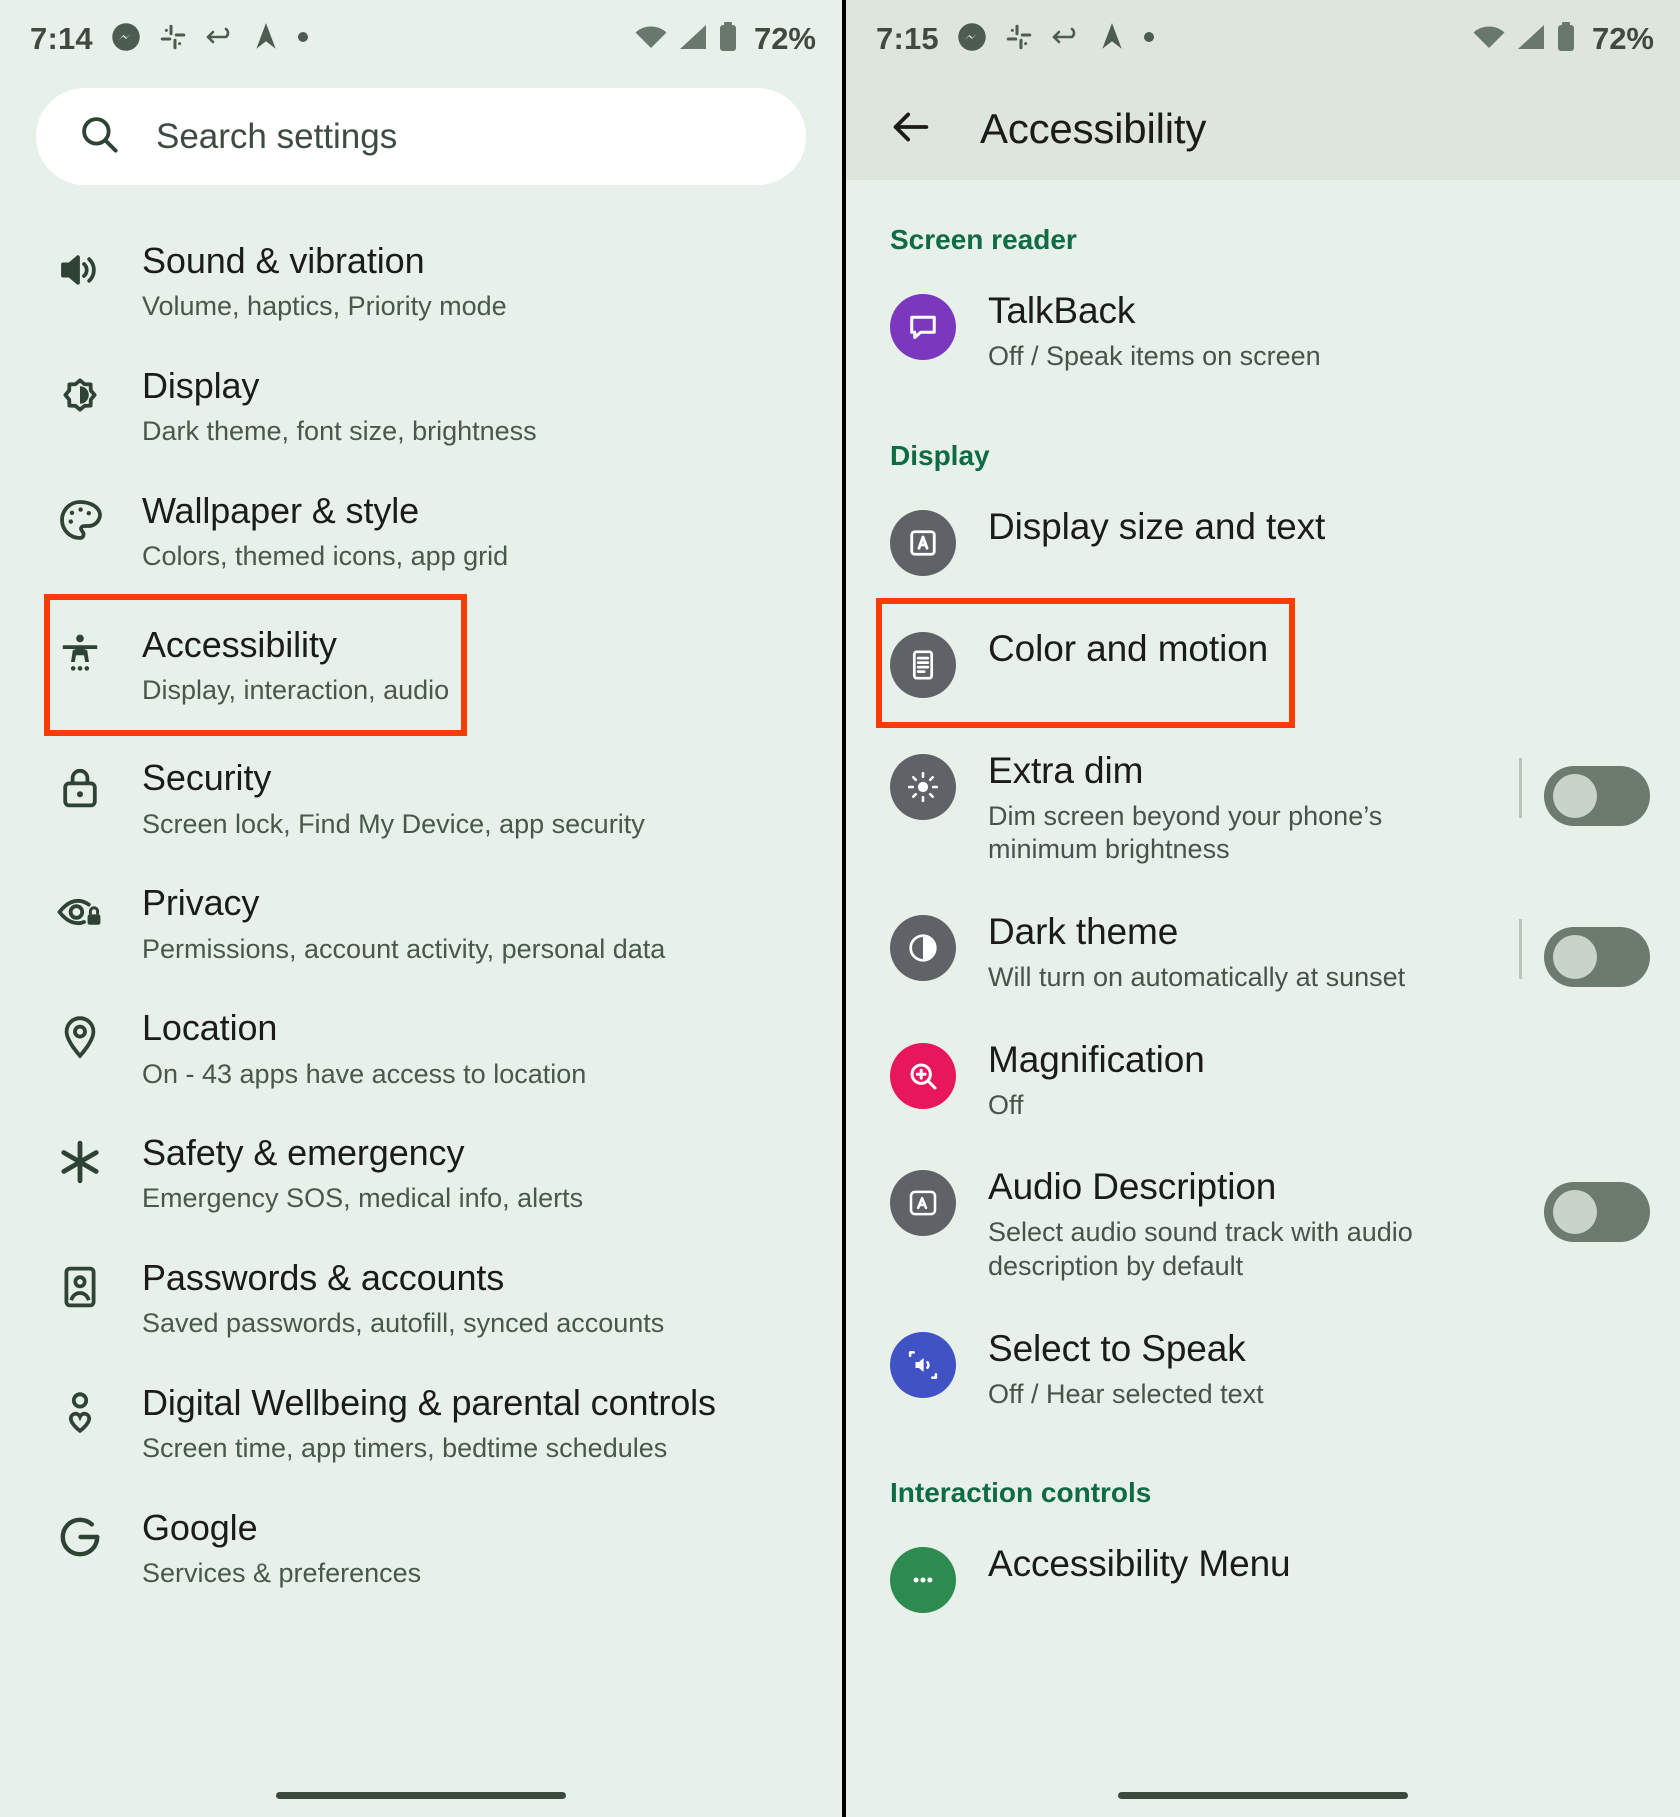 The height and width of the screenshot is (1817, 1680). I want to click on settings-row-google: Google Services & preferences, so click(421, 1548).